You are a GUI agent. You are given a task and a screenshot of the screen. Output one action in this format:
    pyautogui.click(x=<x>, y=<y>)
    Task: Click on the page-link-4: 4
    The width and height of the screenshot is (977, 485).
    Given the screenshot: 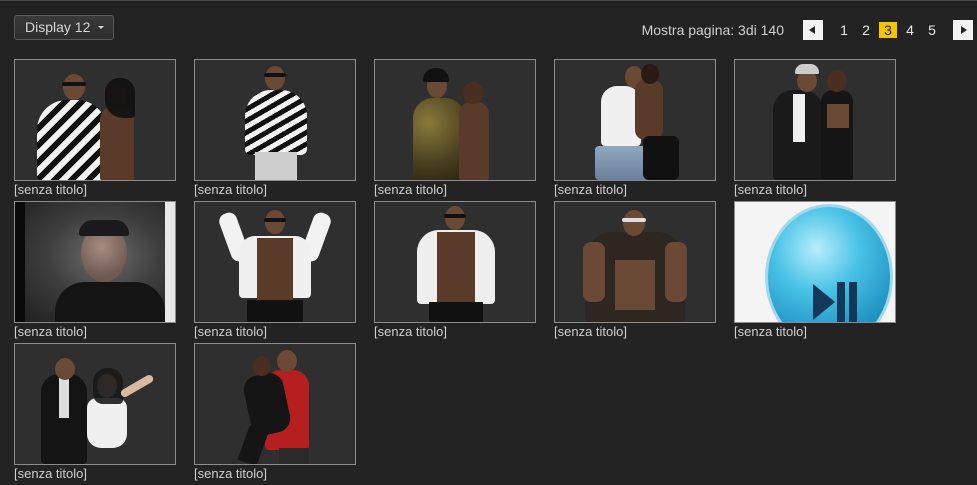 What is the action you would take?
    pyautogui.click(x=910, y=30)
    